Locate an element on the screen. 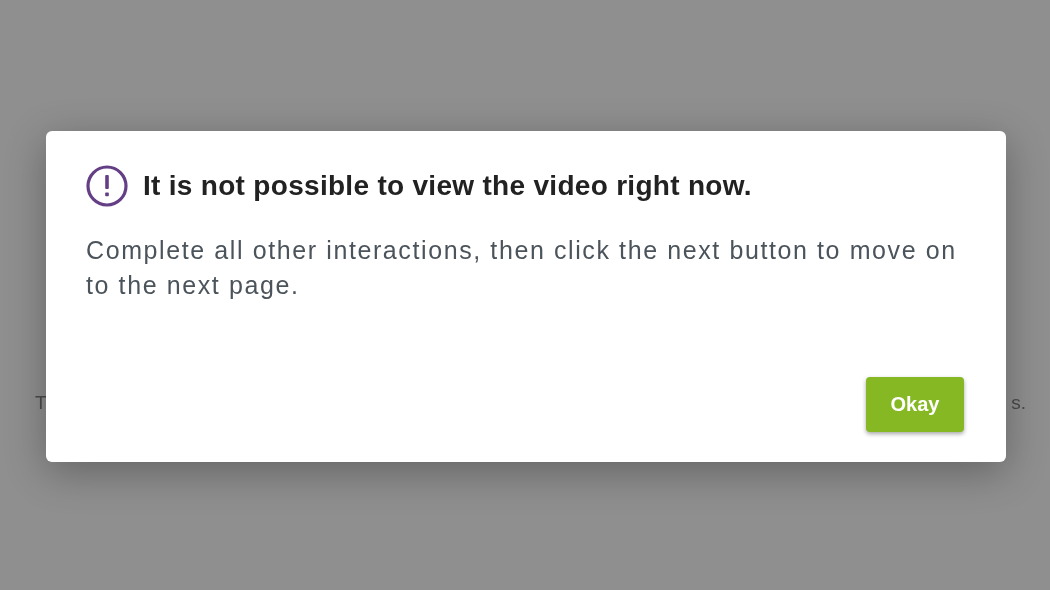  okay-button: Okay is located at coordinates (915, 404).